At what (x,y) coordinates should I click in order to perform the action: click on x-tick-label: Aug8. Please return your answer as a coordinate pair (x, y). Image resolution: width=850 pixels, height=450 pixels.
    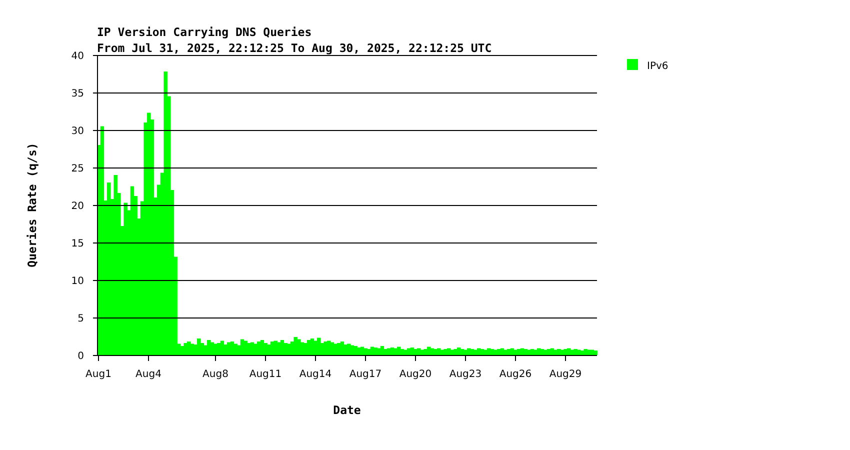
    Looking at the image, I should click on (215, 374).